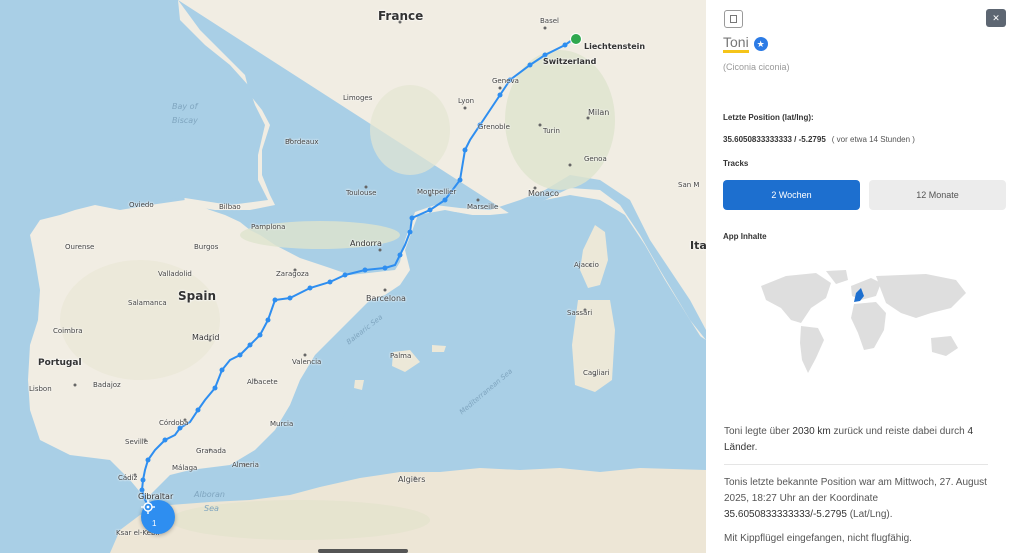 This screenshot has width=1024, height=553. Describe the element at coordinates (137, 442) in the screenshot. I see `label-seville: Seville` at that location.